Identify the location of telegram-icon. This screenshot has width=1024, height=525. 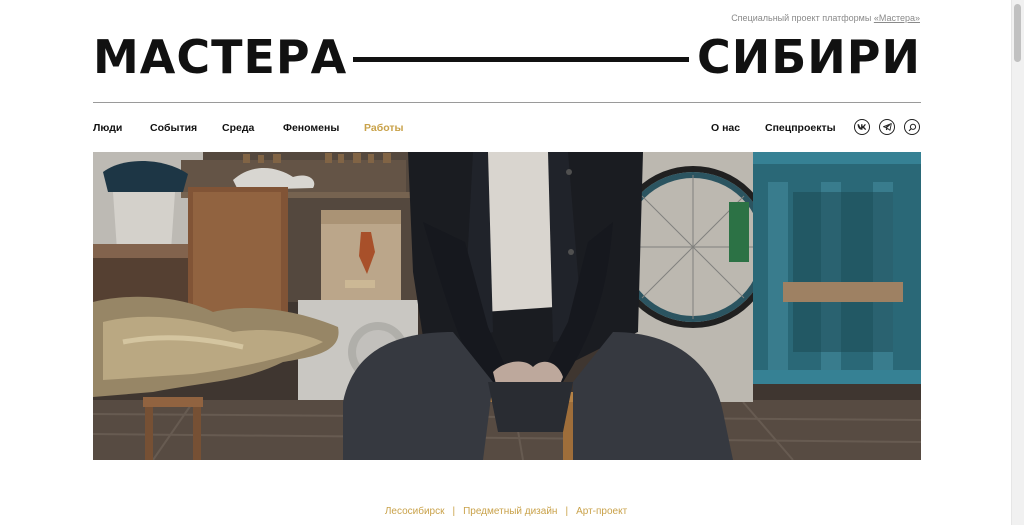
(887, 127).